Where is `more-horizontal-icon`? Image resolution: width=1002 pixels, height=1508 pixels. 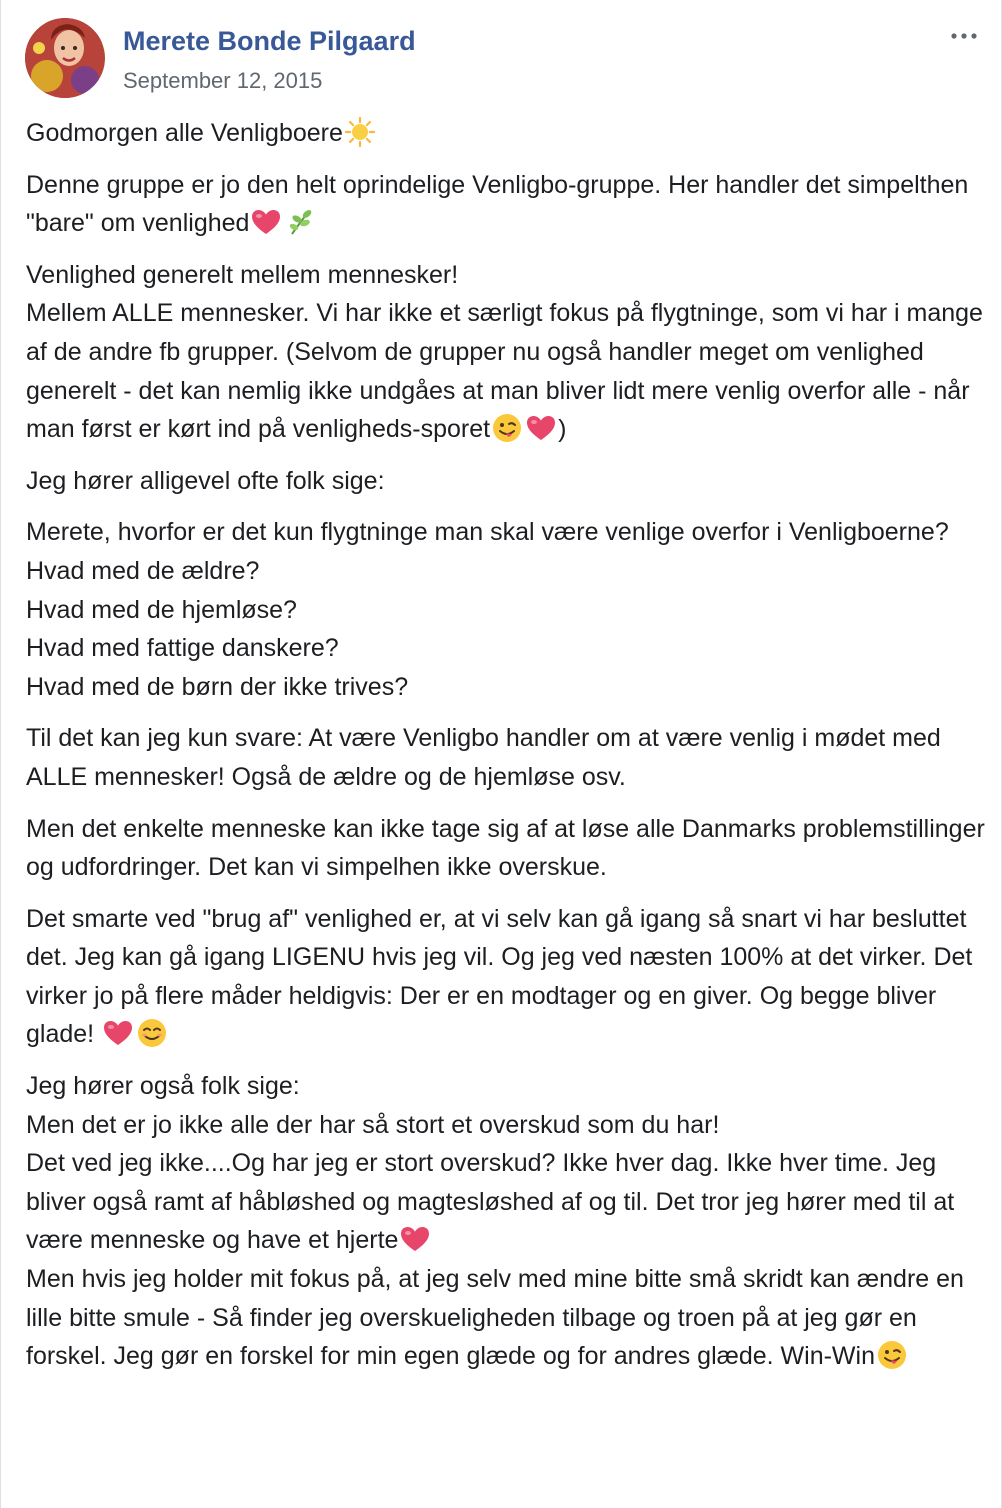
more-horizontal-icon is located at coordinates (964, 36).